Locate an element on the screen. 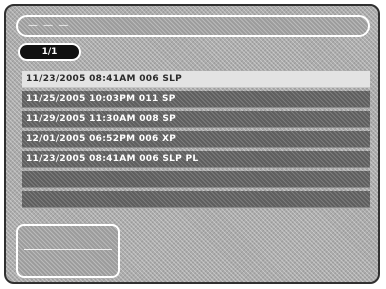 Image resolution: width=386 pixels, height=289 pixels. page-indicator-label: 1/1 is located at coordinates (49, 52).